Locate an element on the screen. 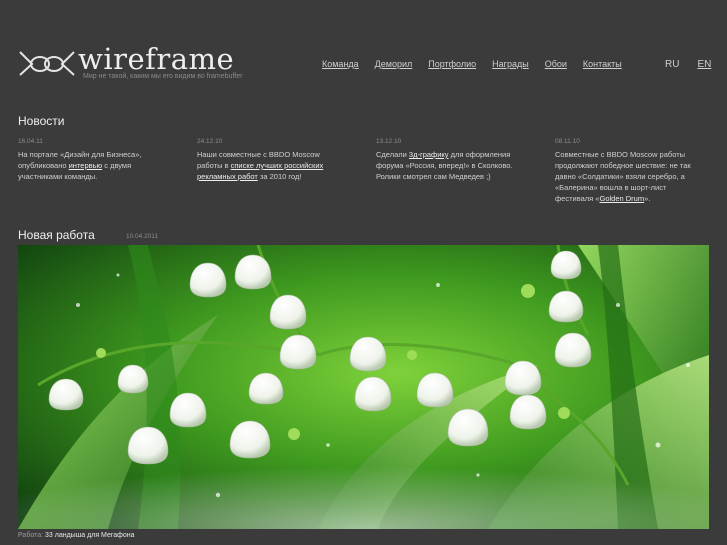 This screenshot has width=727, height=545. news-link: 3д-графику is located at coordinates (429, 154).